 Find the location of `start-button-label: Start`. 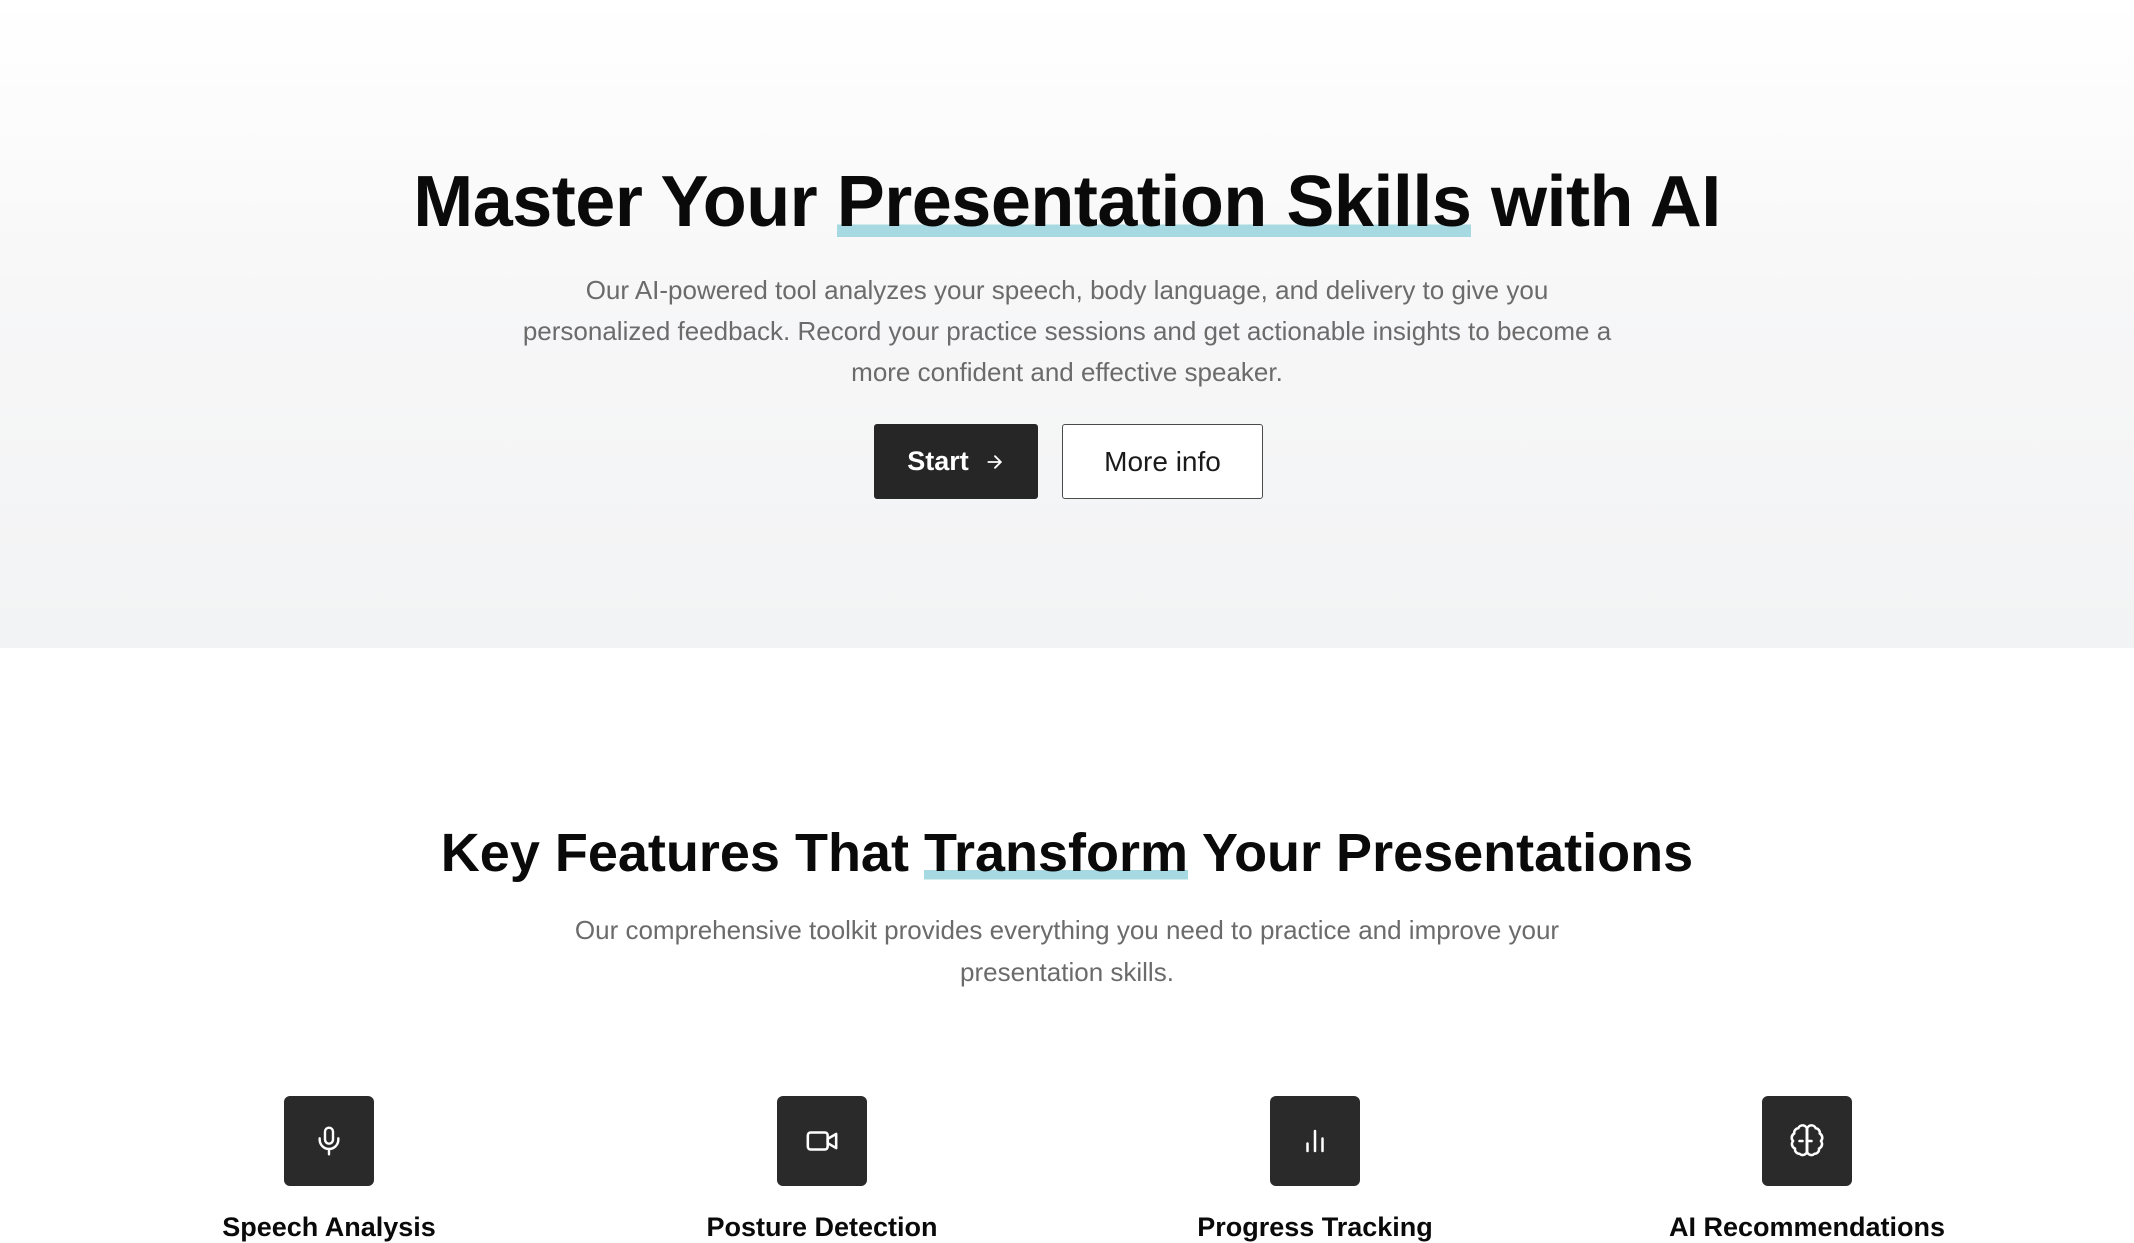

start-button-label: Start is located at coordinates (938, 461).